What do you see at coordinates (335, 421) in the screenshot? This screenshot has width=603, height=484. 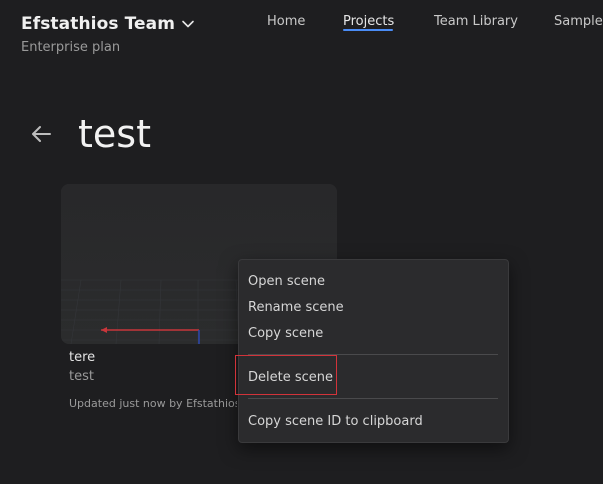 I see `menu-copy-scene-id: Copy scene ID to clipboard` at bounding box center [335, 421].